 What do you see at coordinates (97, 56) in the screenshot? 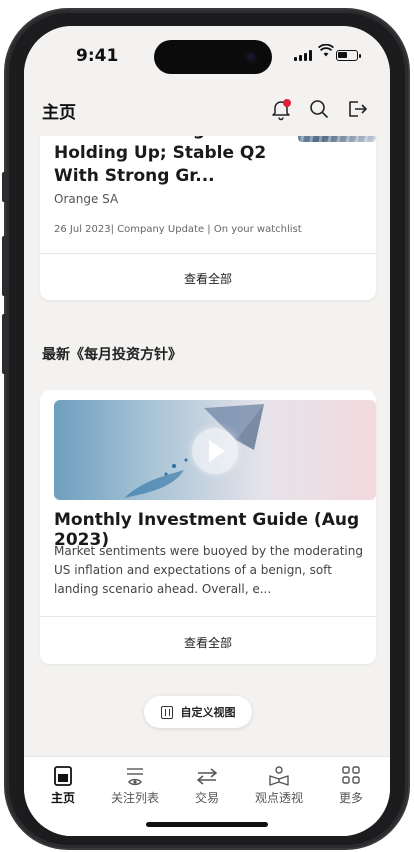
I see `status-time: 9:41` at bounding box center [97, 56].